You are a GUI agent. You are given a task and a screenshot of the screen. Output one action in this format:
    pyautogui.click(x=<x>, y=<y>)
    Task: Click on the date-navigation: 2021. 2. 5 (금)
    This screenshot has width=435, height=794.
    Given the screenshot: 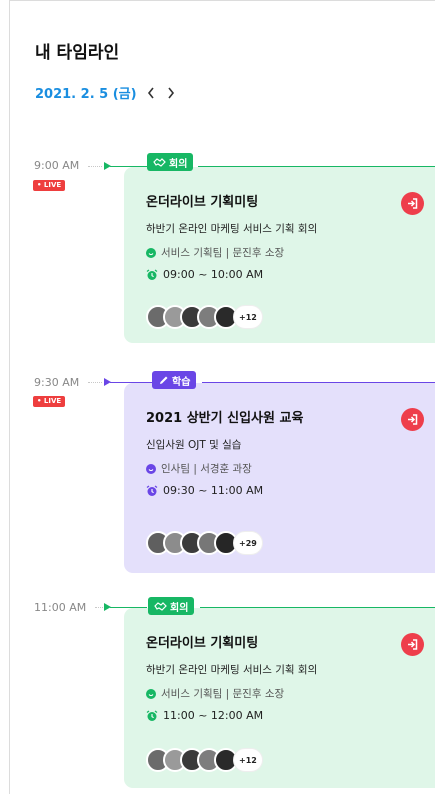 What is the action you would take?
    pyautogui.click(x=106, y=92)
    